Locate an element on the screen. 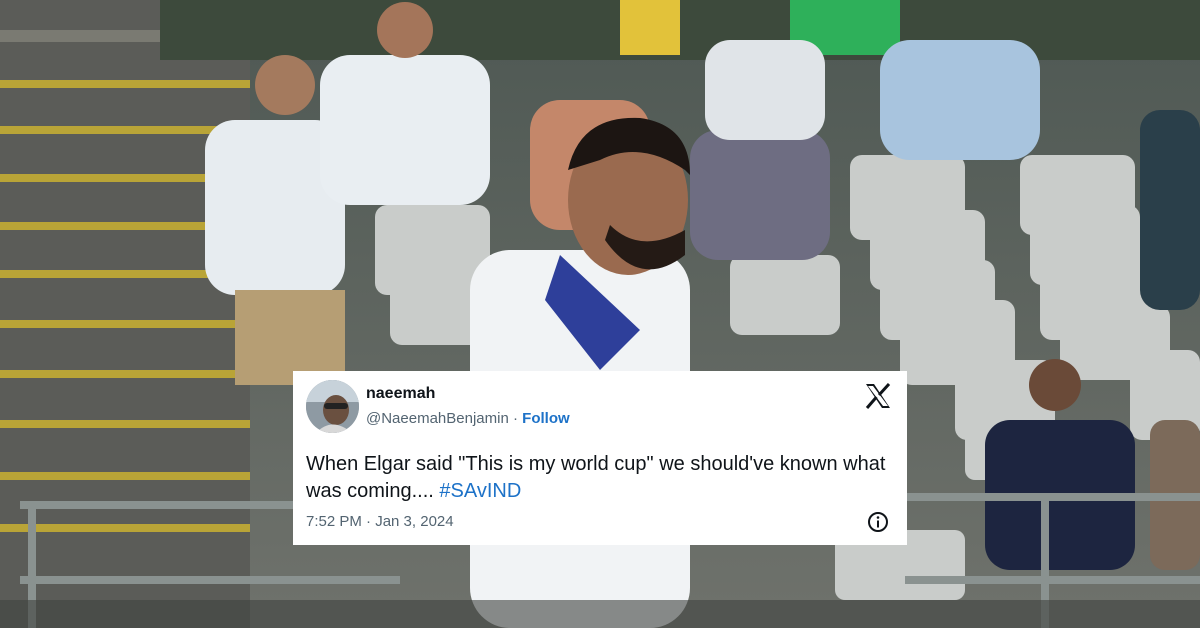  info-icon is located at coordinates (878, 522).